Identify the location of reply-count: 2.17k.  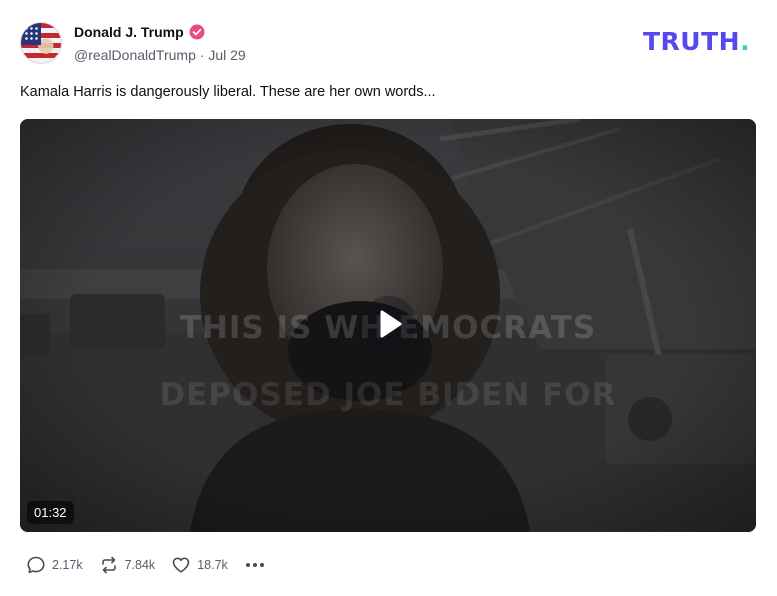
(67, 565).